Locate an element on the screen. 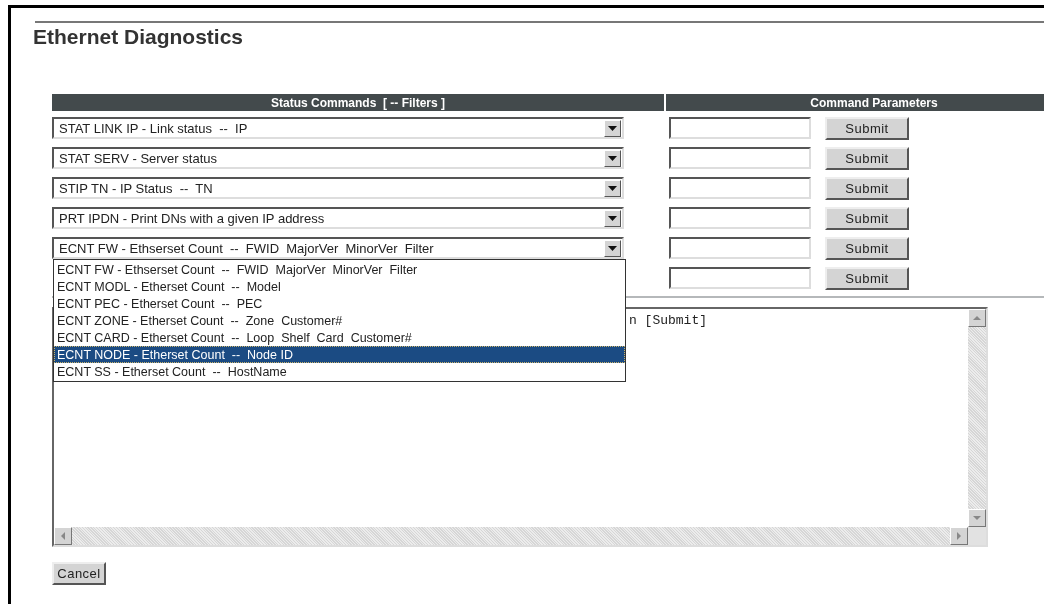 The height and width of the screenshot is (604, 1044). dropdown-option: ECNT SS - Etherset Count -- HostName is located at coordinates (339, 371).